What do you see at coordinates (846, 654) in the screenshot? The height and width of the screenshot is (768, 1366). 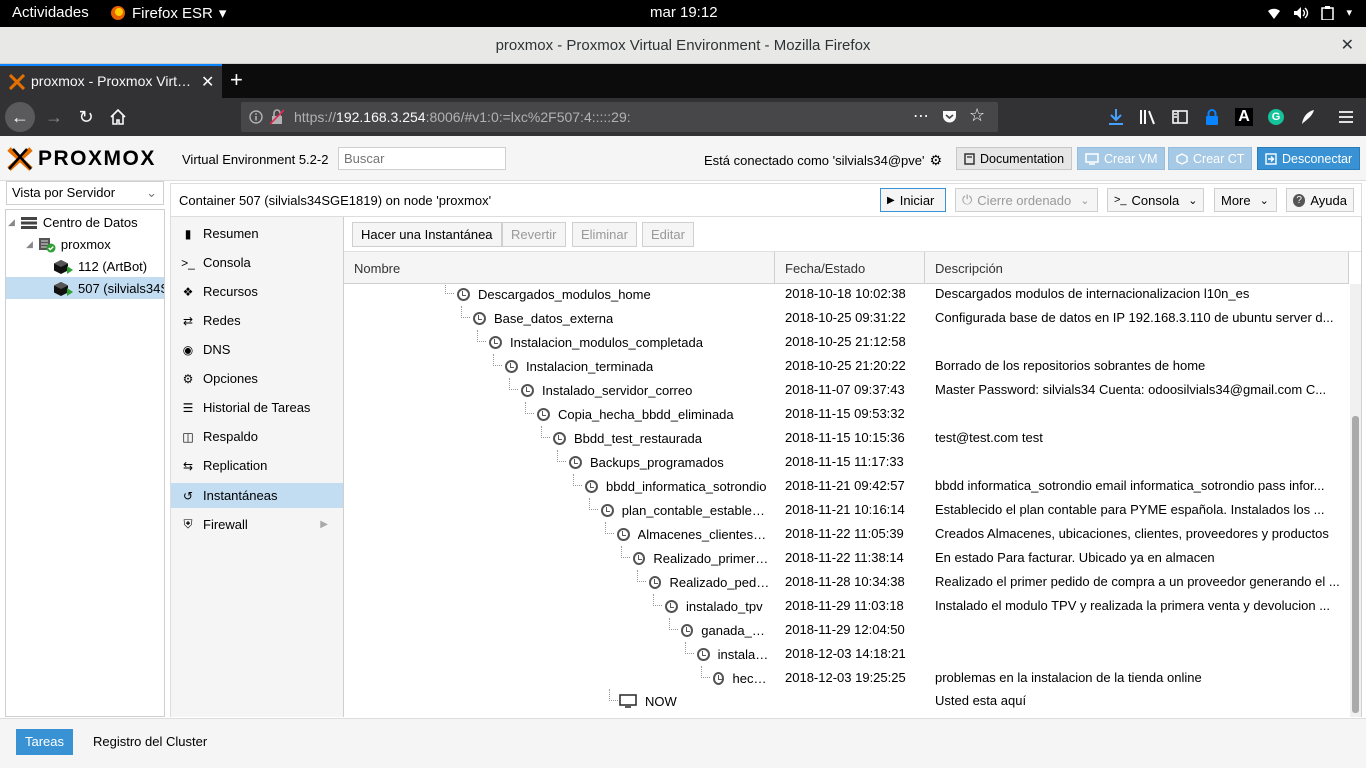 I see `snapshot-row: instalad... 2018-12-03 14:18:21` at bounding box center [846, 654].